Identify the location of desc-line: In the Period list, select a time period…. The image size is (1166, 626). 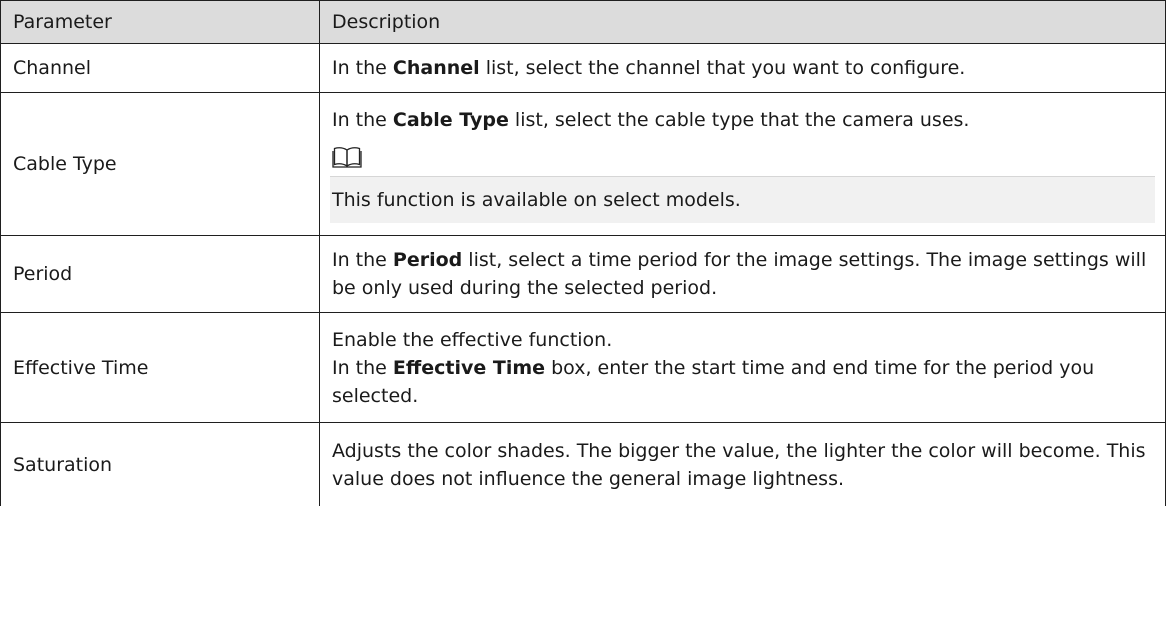
(741, 274).